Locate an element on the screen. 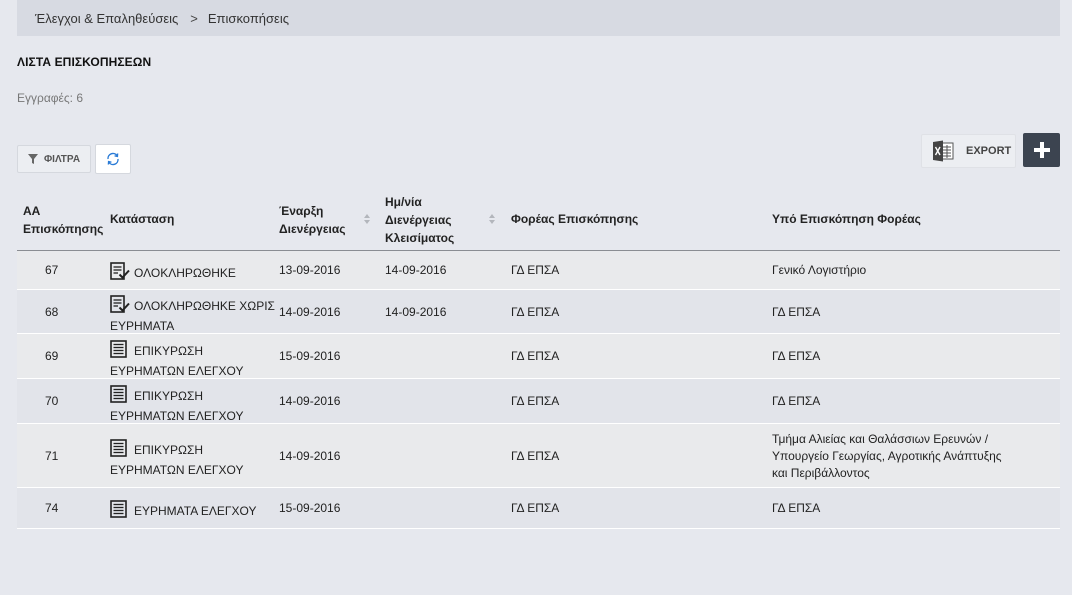 This screenshot has width=1072, height=595. record-count: Εγγραφές: 6 is located at coordinates (50, 98).